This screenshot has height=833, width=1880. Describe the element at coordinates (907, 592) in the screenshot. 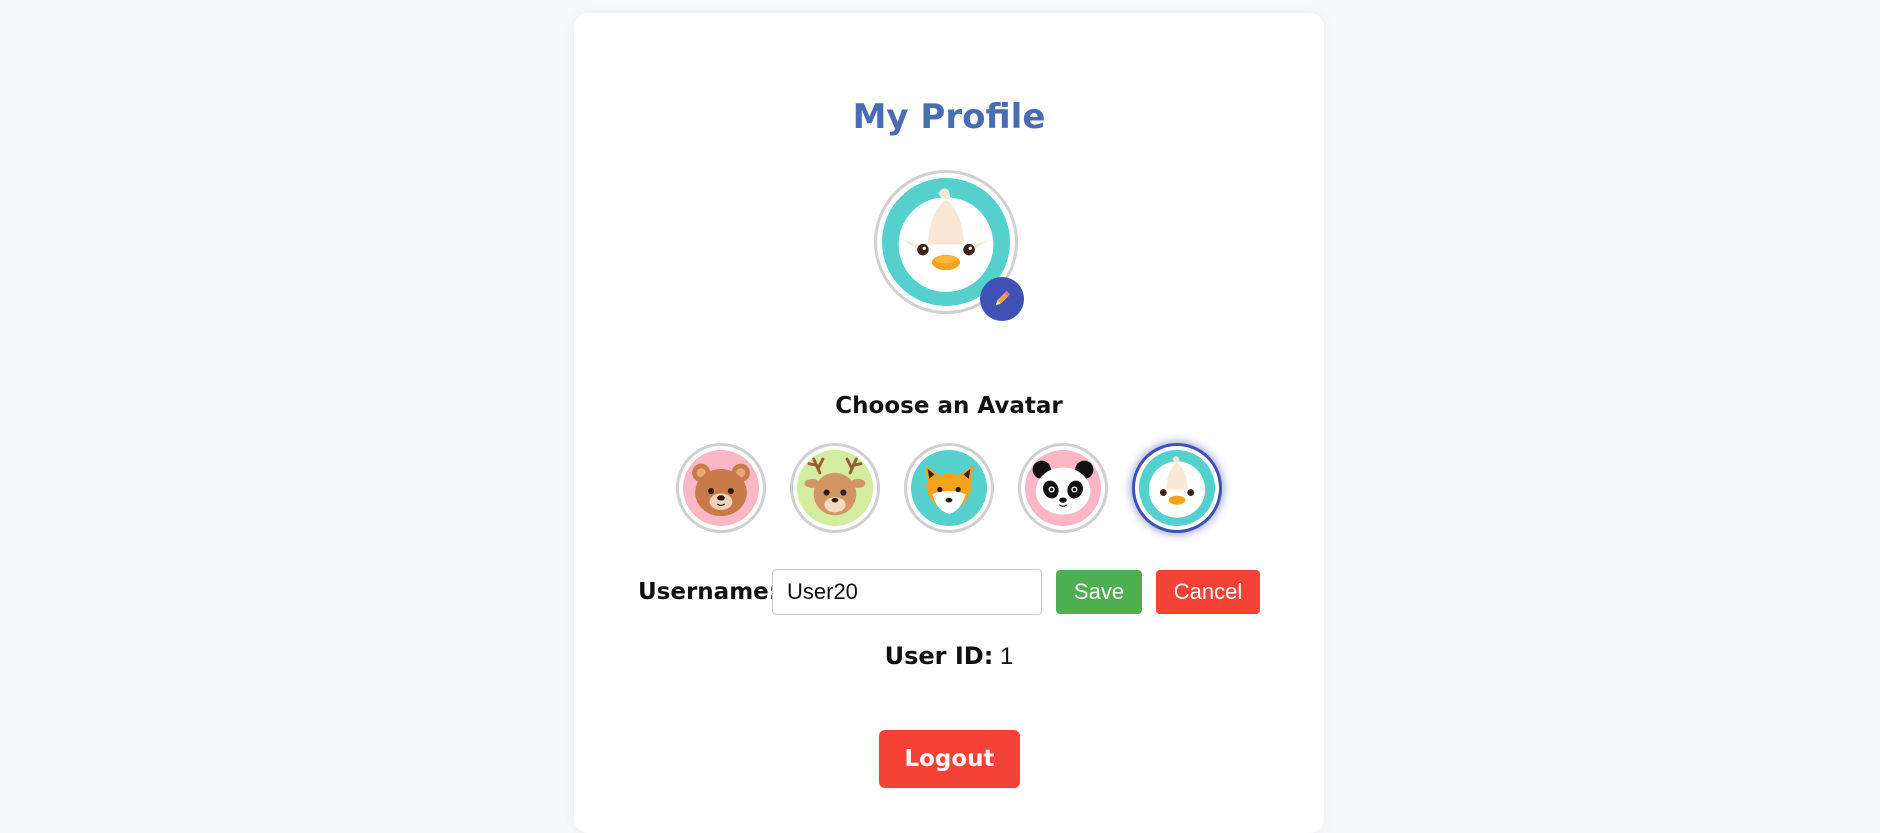

I see `username-input` at that location.